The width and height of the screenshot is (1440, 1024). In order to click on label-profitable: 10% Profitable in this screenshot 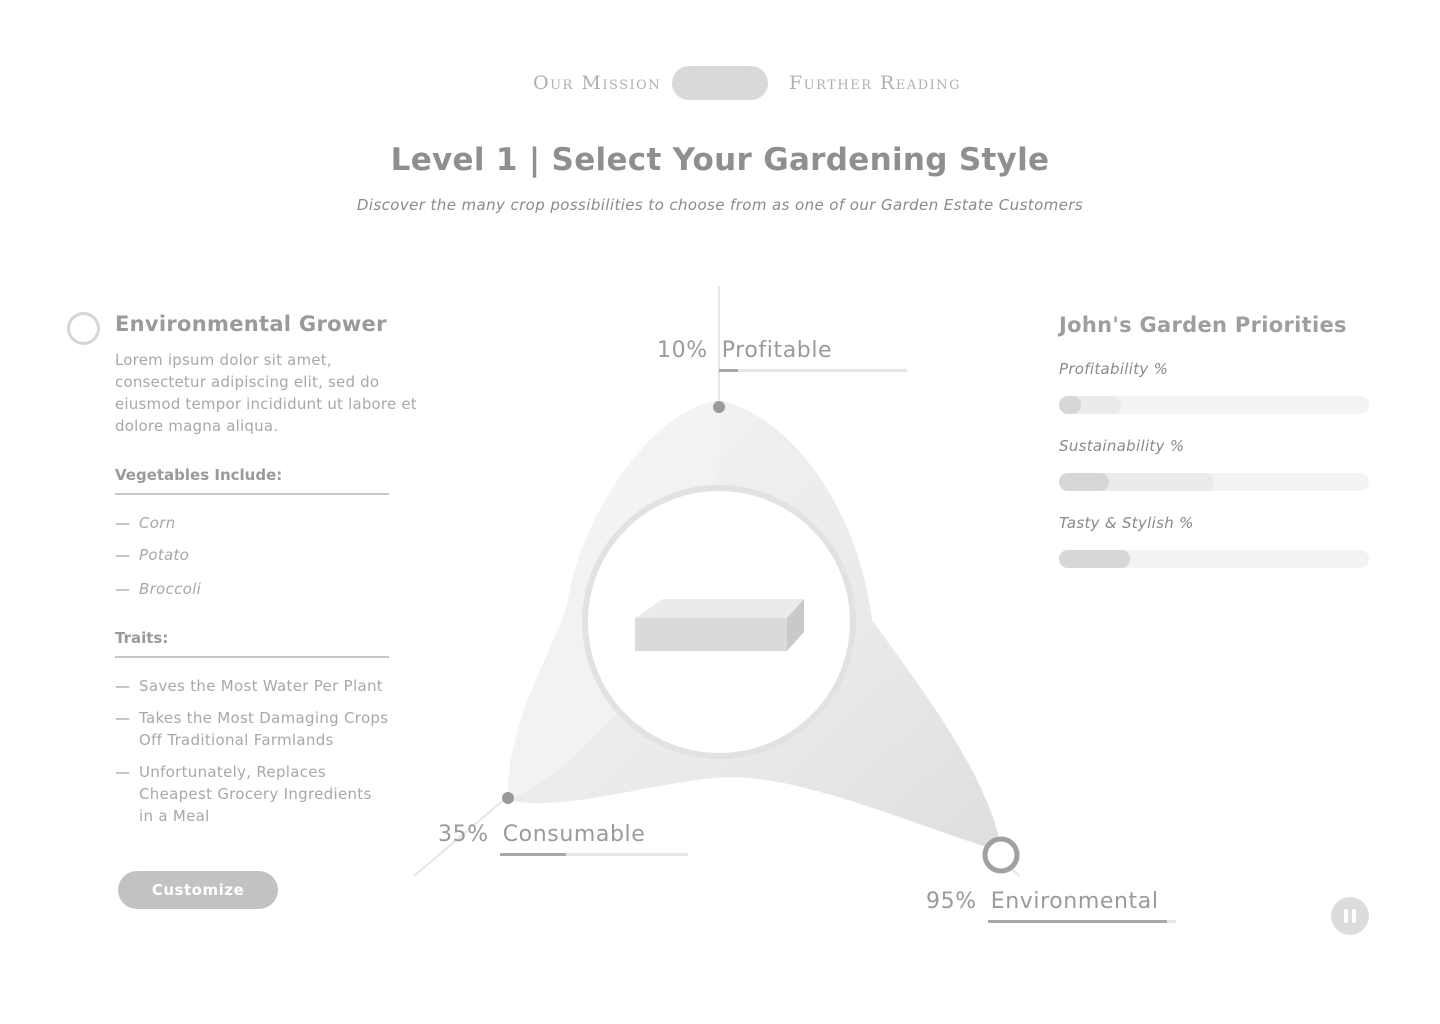, I will do `click(744, 350)`.